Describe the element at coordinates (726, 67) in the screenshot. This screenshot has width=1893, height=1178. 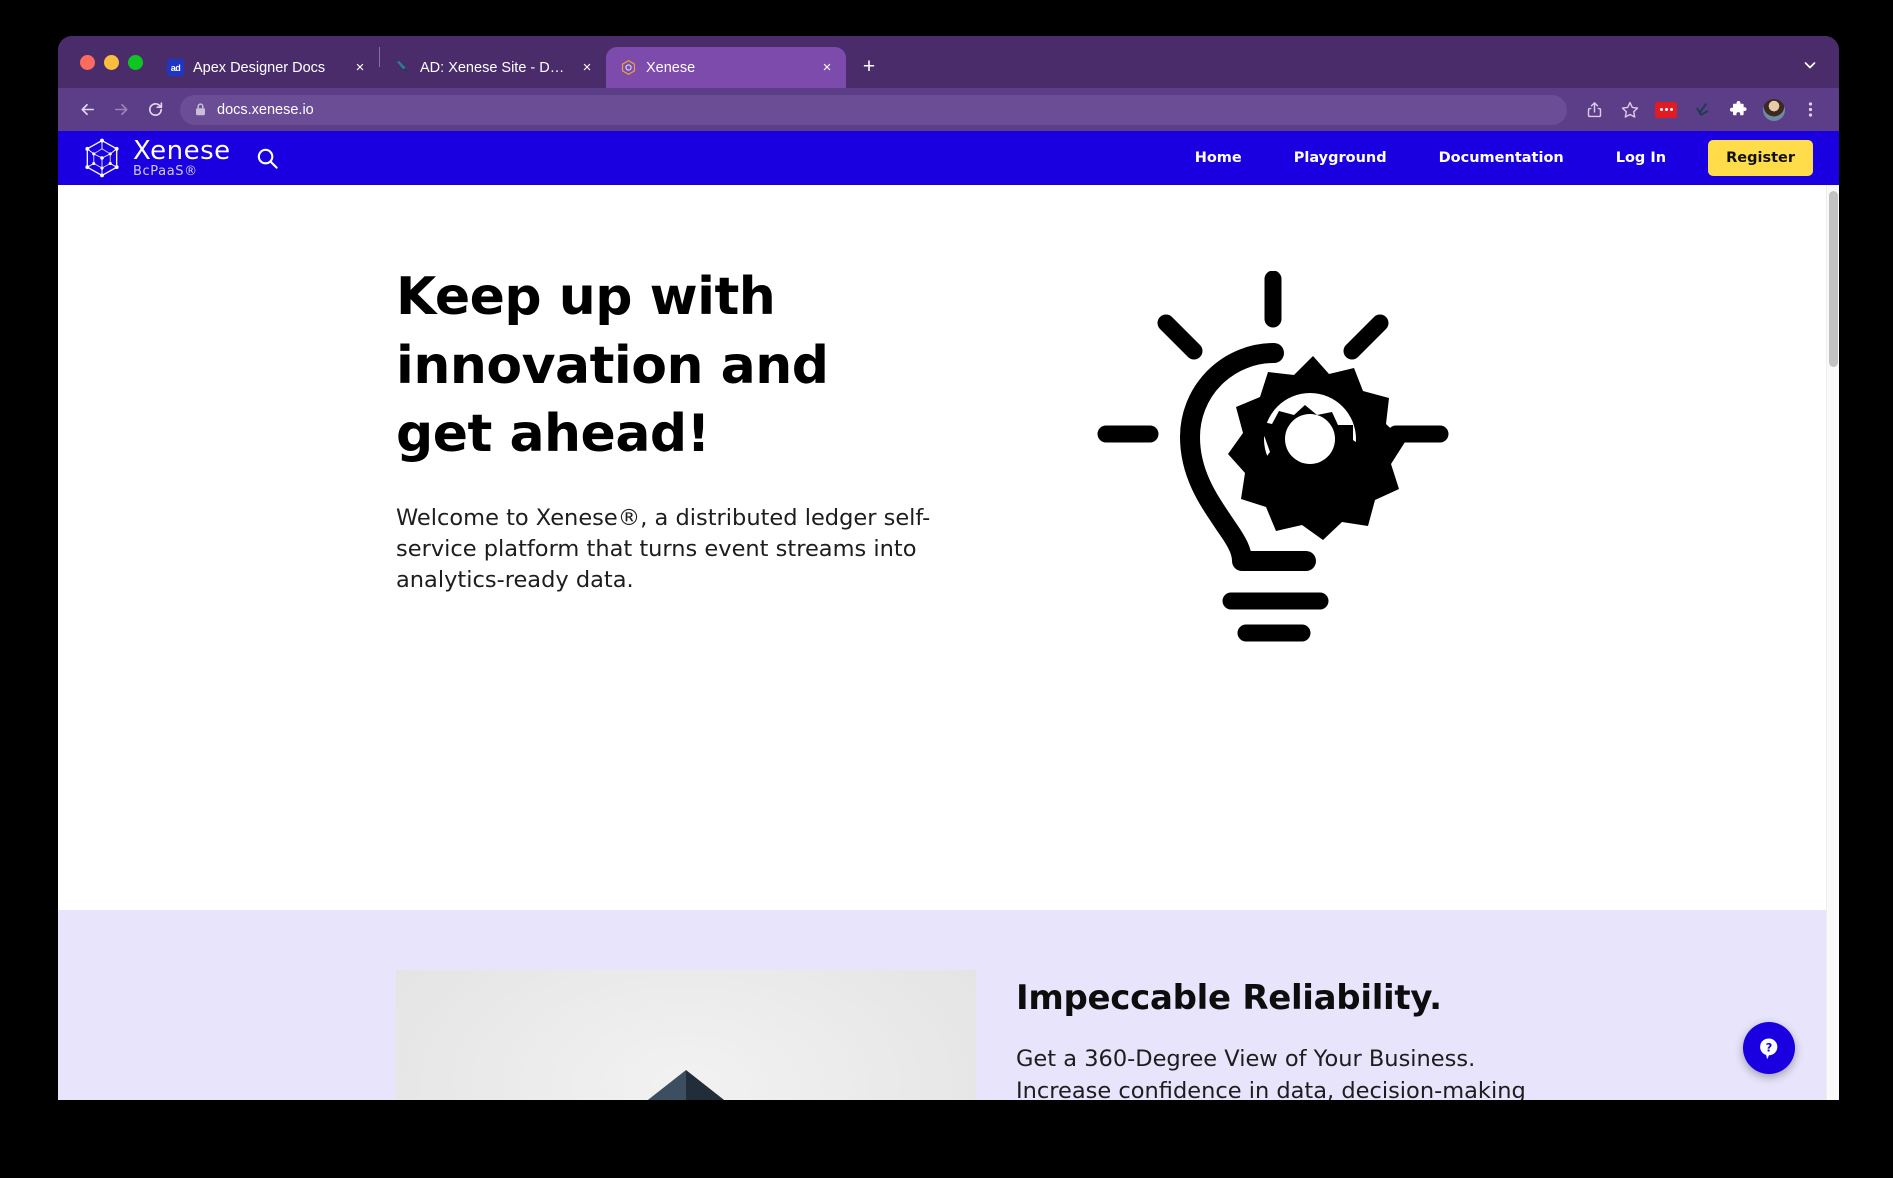
I see `browser-tab-active: Xenese ×` at that location.